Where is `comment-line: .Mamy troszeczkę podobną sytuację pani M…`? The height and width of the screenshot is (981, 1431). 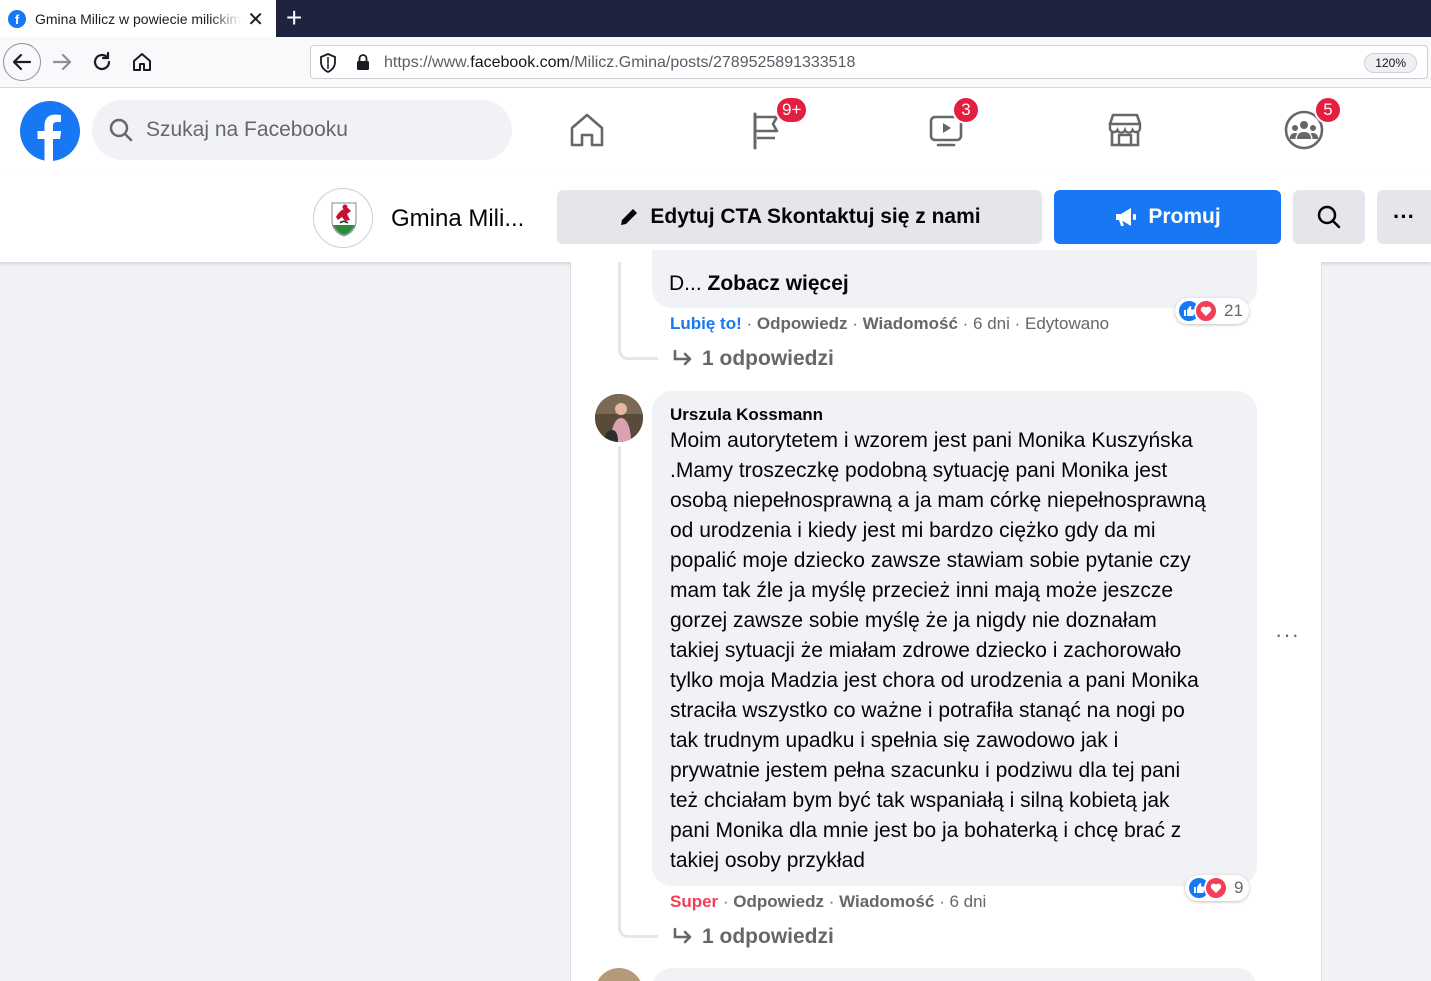
comment-line: .Mamy troszeczkę podobną sytuację pani M… is located at coordinates (919, 470).